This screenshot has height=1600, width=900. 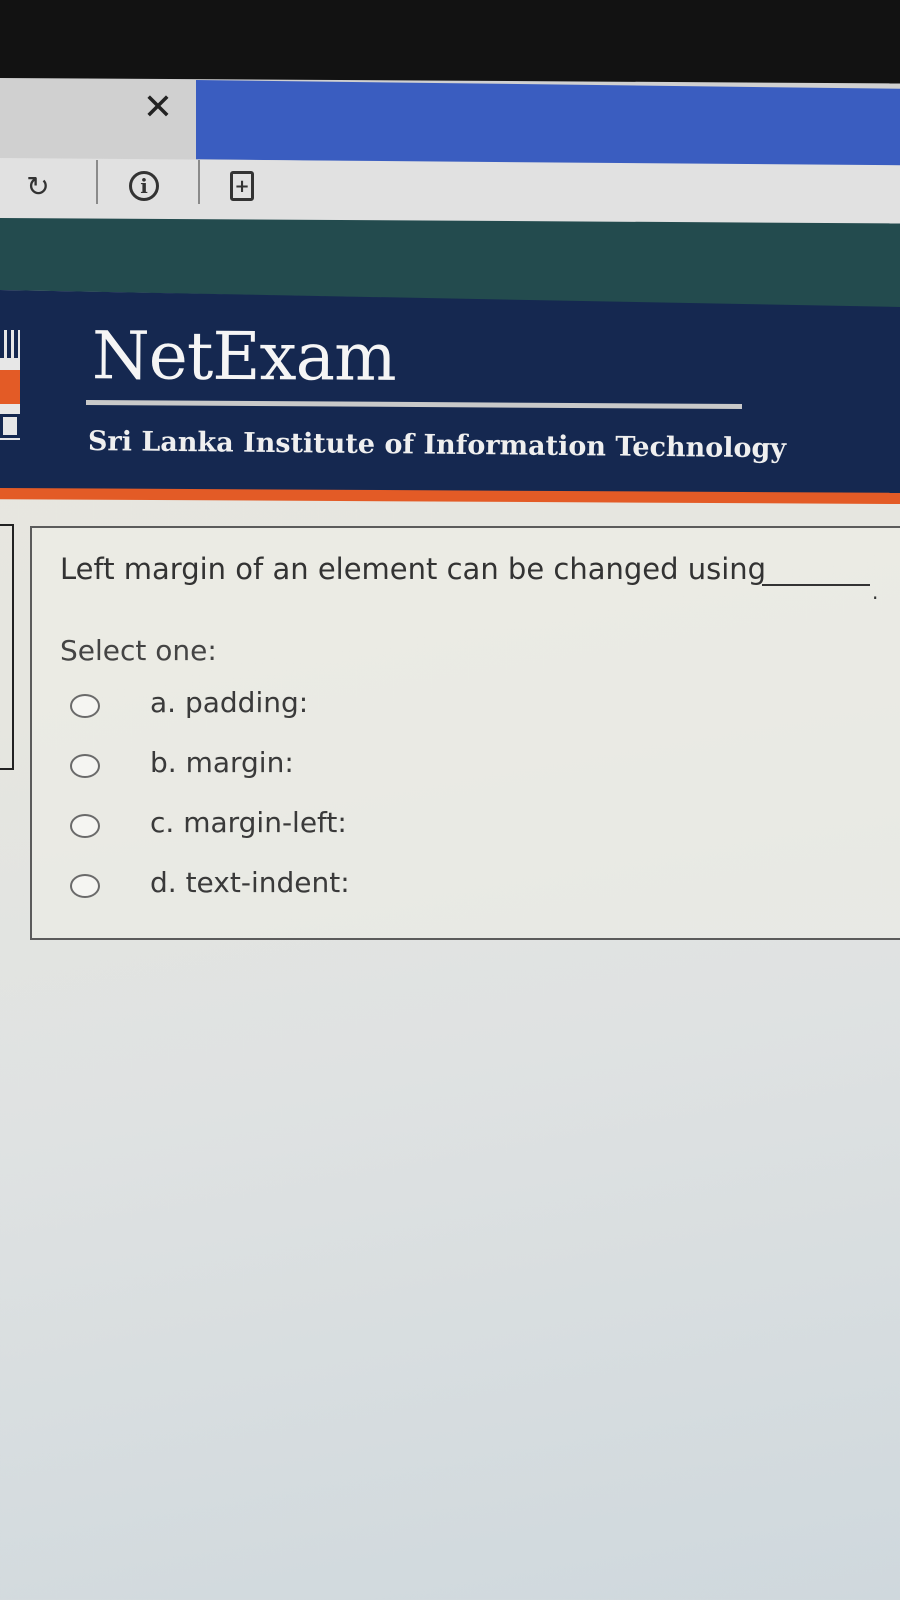 What do you see at coordinates (816, 585) in the screenshot?
I see `answer-blank` at bounding box center [816, 585].